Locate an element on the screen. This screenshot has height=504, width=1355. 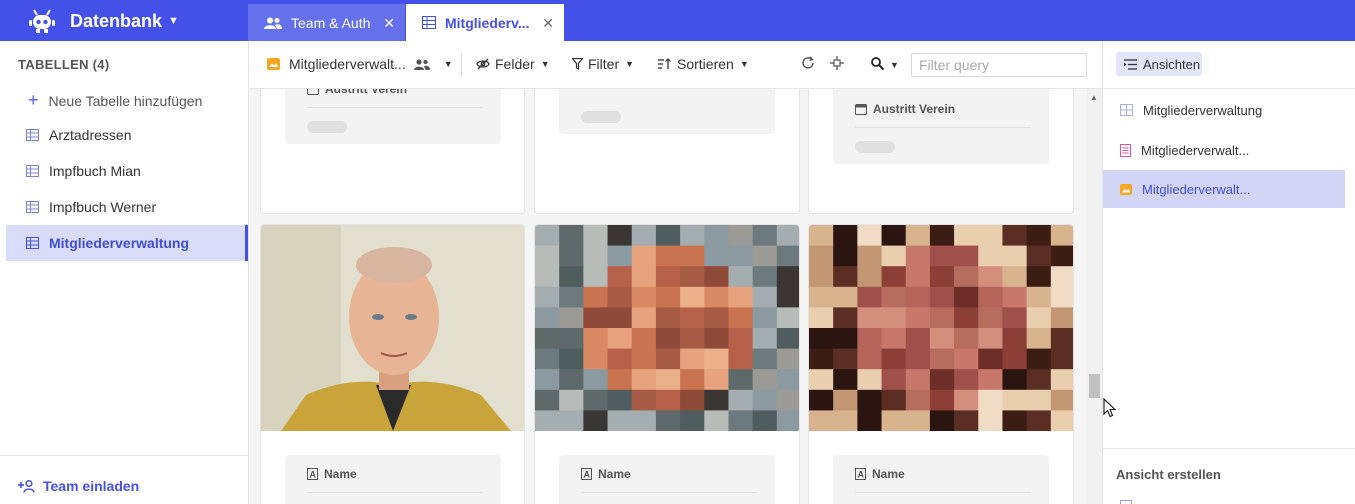
mouse-cursor-icon is located at coordinates (1110, 408).